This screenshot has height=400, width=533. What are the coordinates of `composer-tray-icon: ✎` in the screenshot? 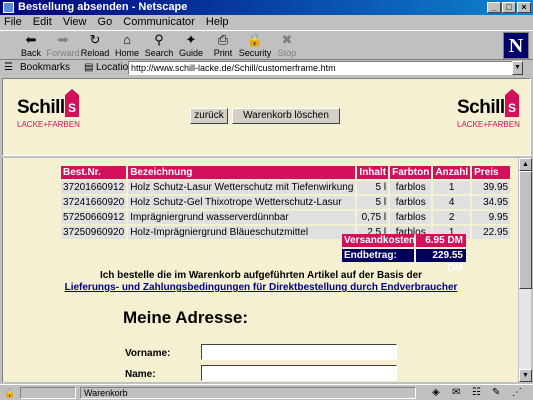 It's located at (496, 393).